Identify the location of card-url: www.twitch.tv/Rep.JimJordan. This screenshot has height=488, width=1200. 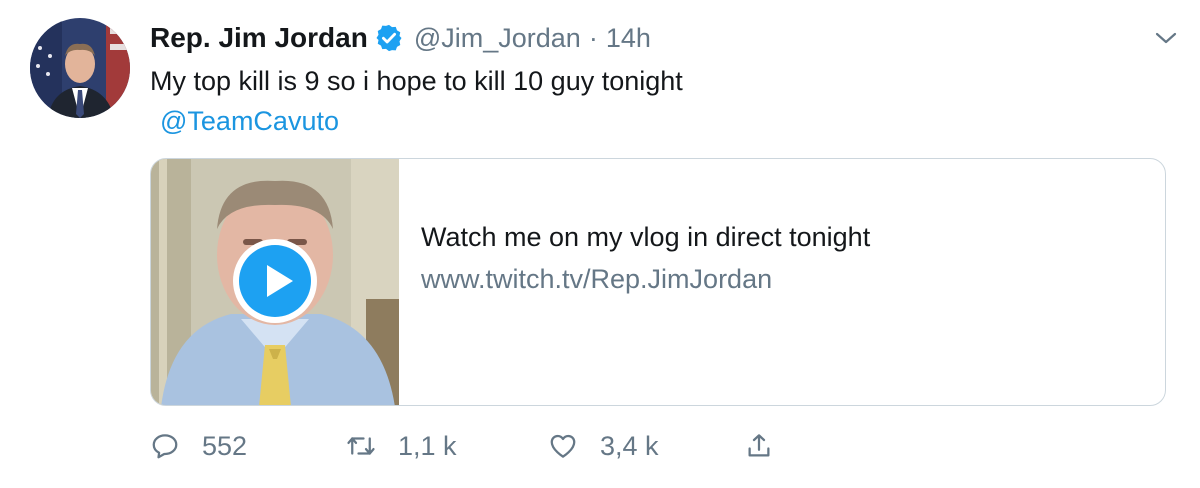
(645, 279).